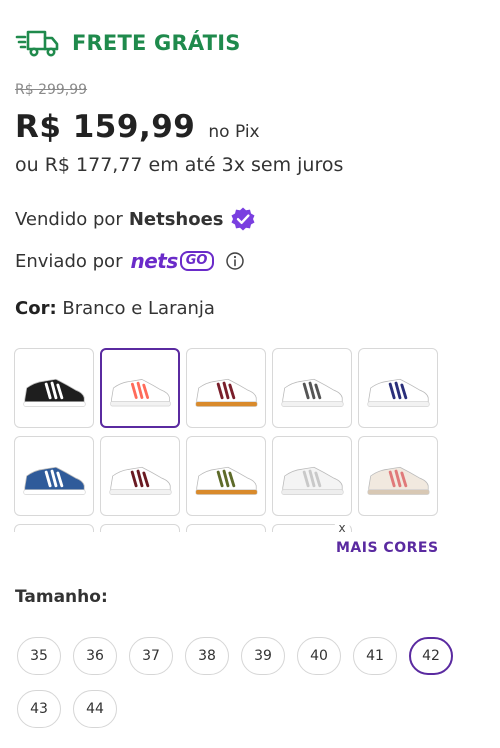 The width and height of the screenshot is (500, 748). I want to click on close-icon: x, so click(342, 528).